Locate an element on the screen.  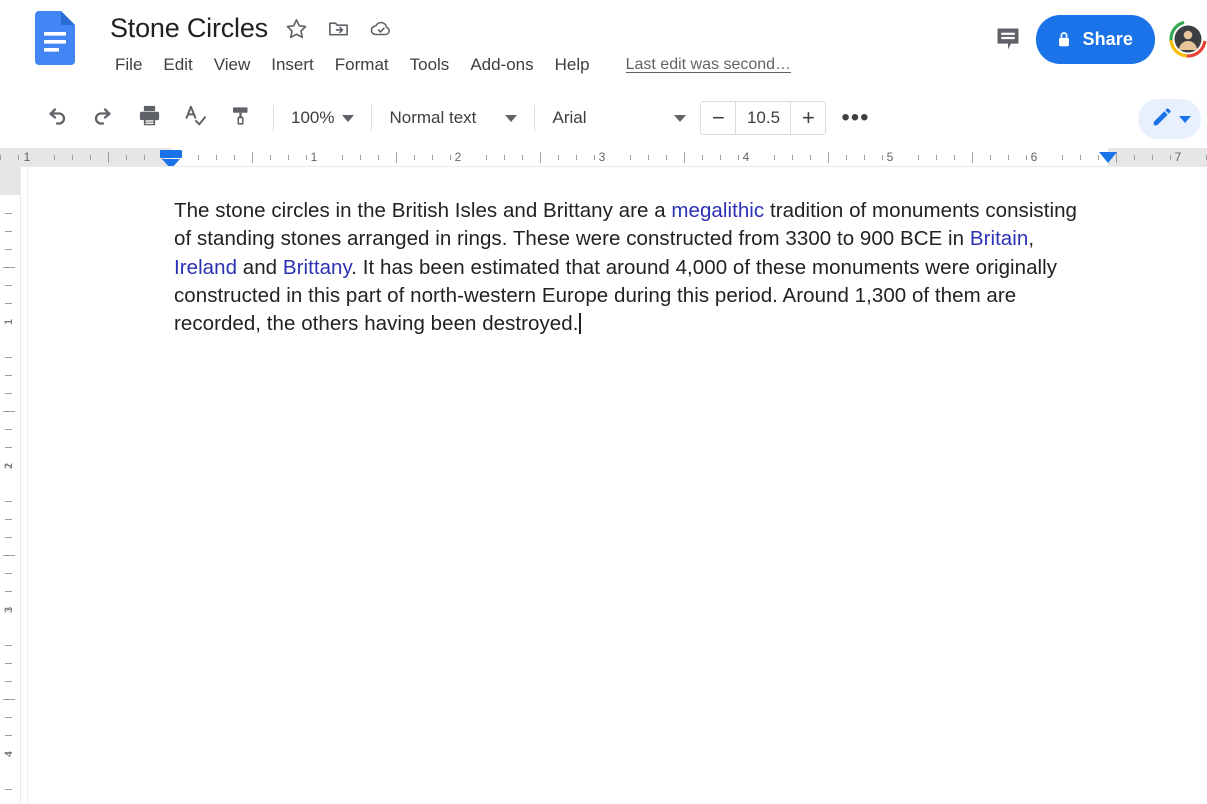
left-indent-marker is located at coordinates (171, 158).